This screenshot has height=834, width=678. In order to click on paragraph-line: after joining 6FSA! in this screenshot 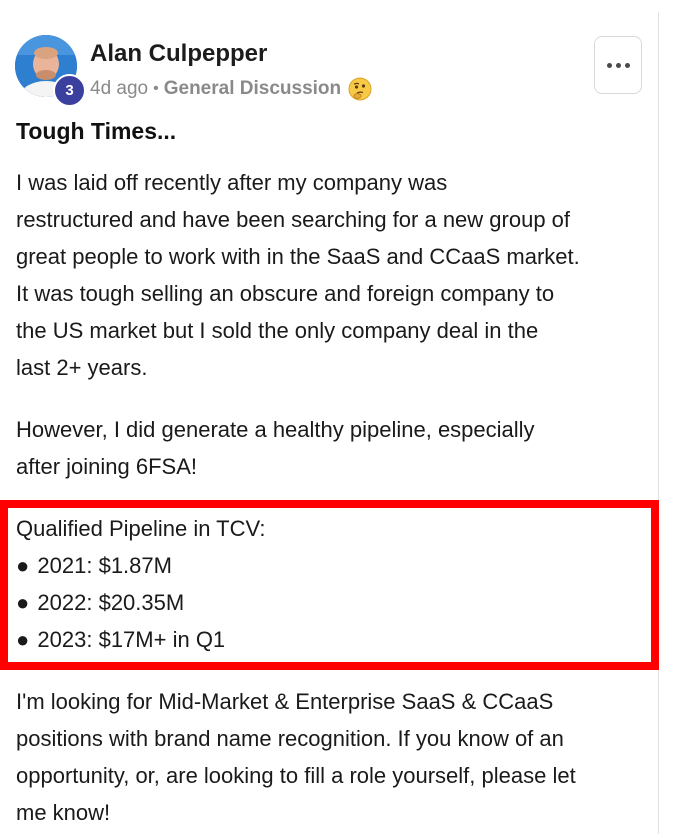, I will do `click(106, 466)`.